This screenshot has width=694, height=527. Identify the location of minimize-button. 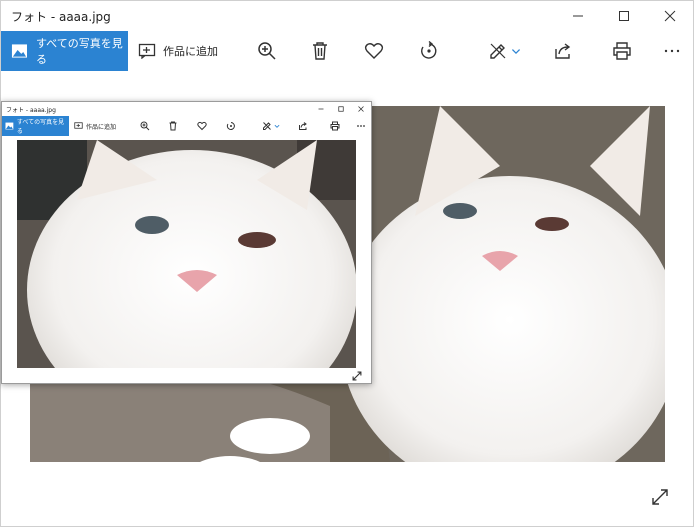
(578, 16).